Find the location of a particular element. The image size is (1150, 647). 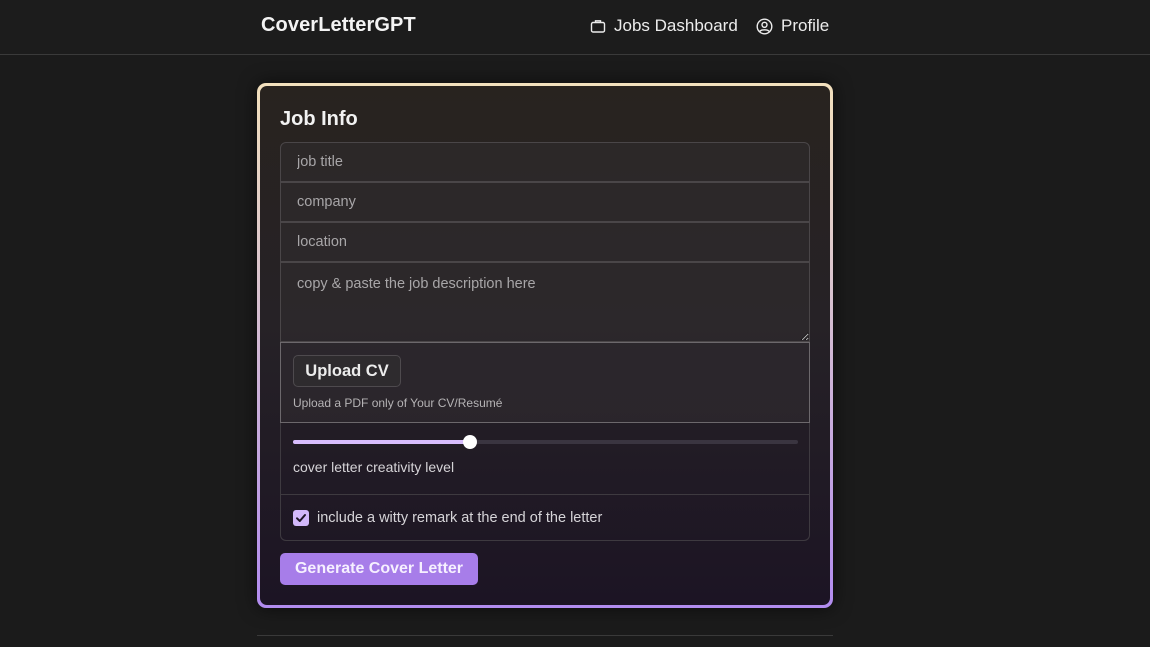

upload-cv-button: Upload CV is located at coordinates (347, 371).